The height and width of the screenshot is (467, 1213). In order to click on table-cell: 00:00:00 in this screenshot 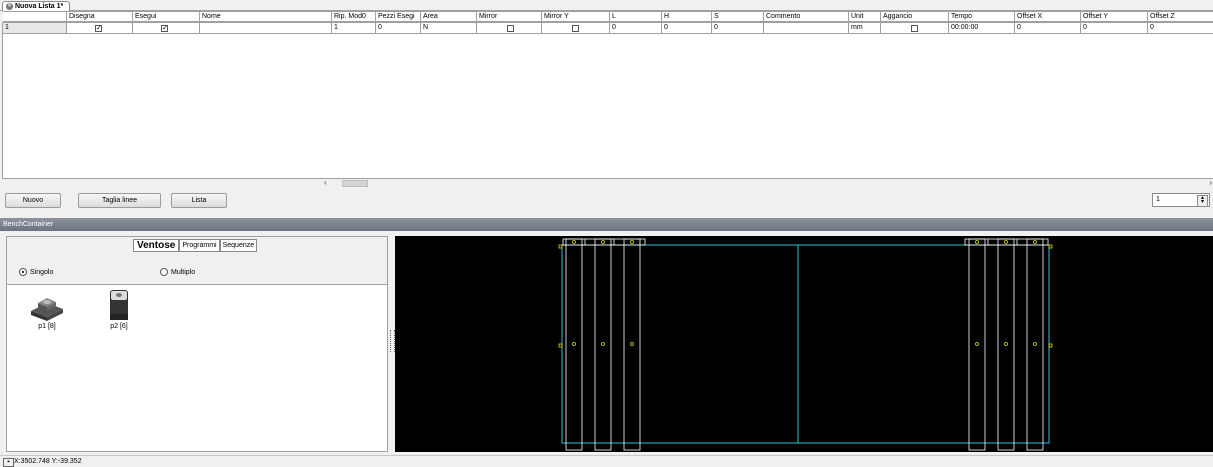, I will do `click(982, 28)`.